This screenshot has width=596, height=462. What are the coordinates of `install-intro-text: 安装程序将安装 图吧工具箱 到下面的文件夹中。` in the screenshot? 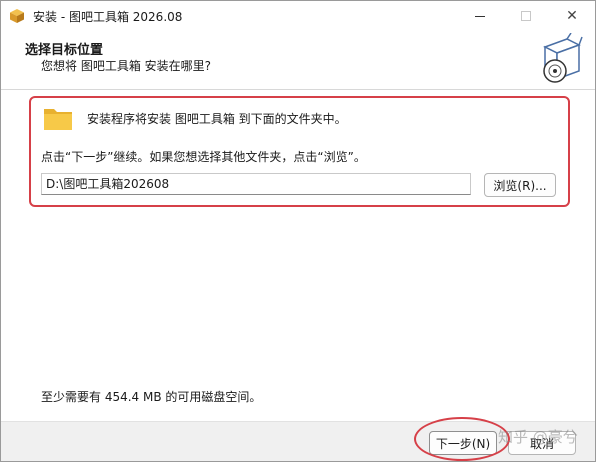 It's located at (217, 119).